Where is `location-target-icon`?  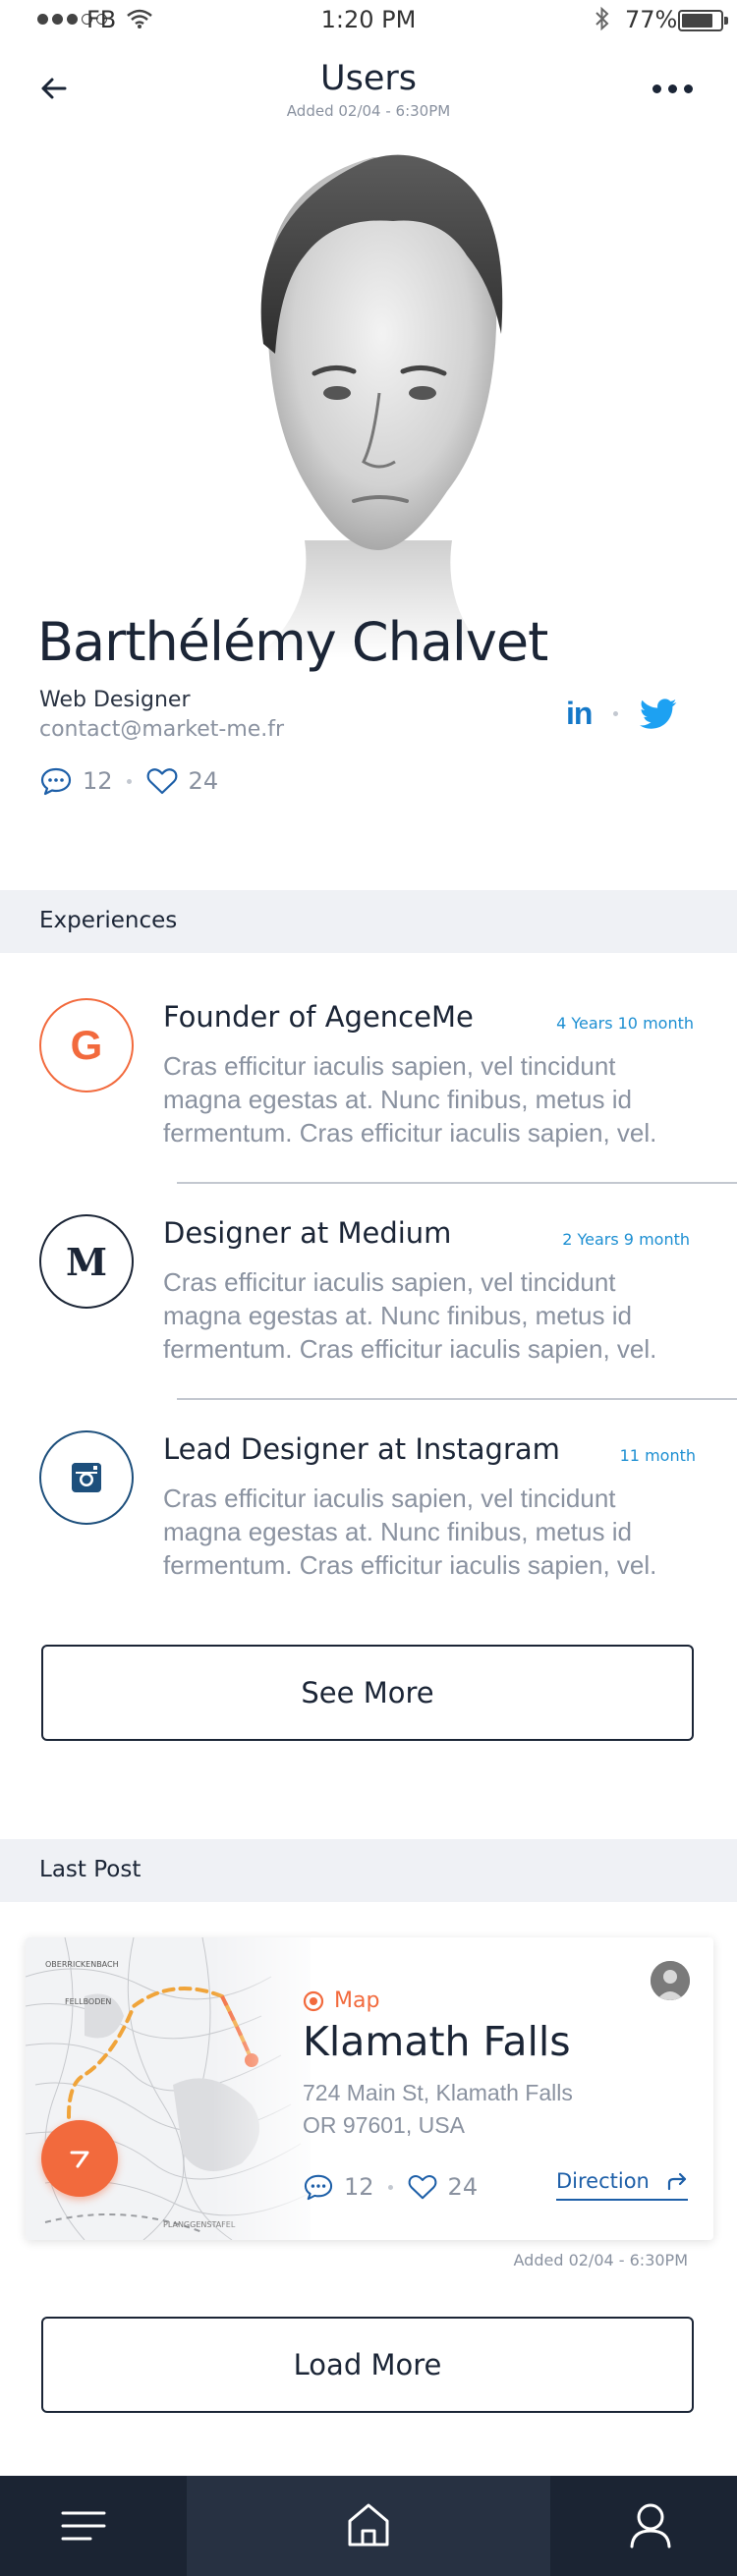
location-target-icon is located at coordinates (313, 2000).